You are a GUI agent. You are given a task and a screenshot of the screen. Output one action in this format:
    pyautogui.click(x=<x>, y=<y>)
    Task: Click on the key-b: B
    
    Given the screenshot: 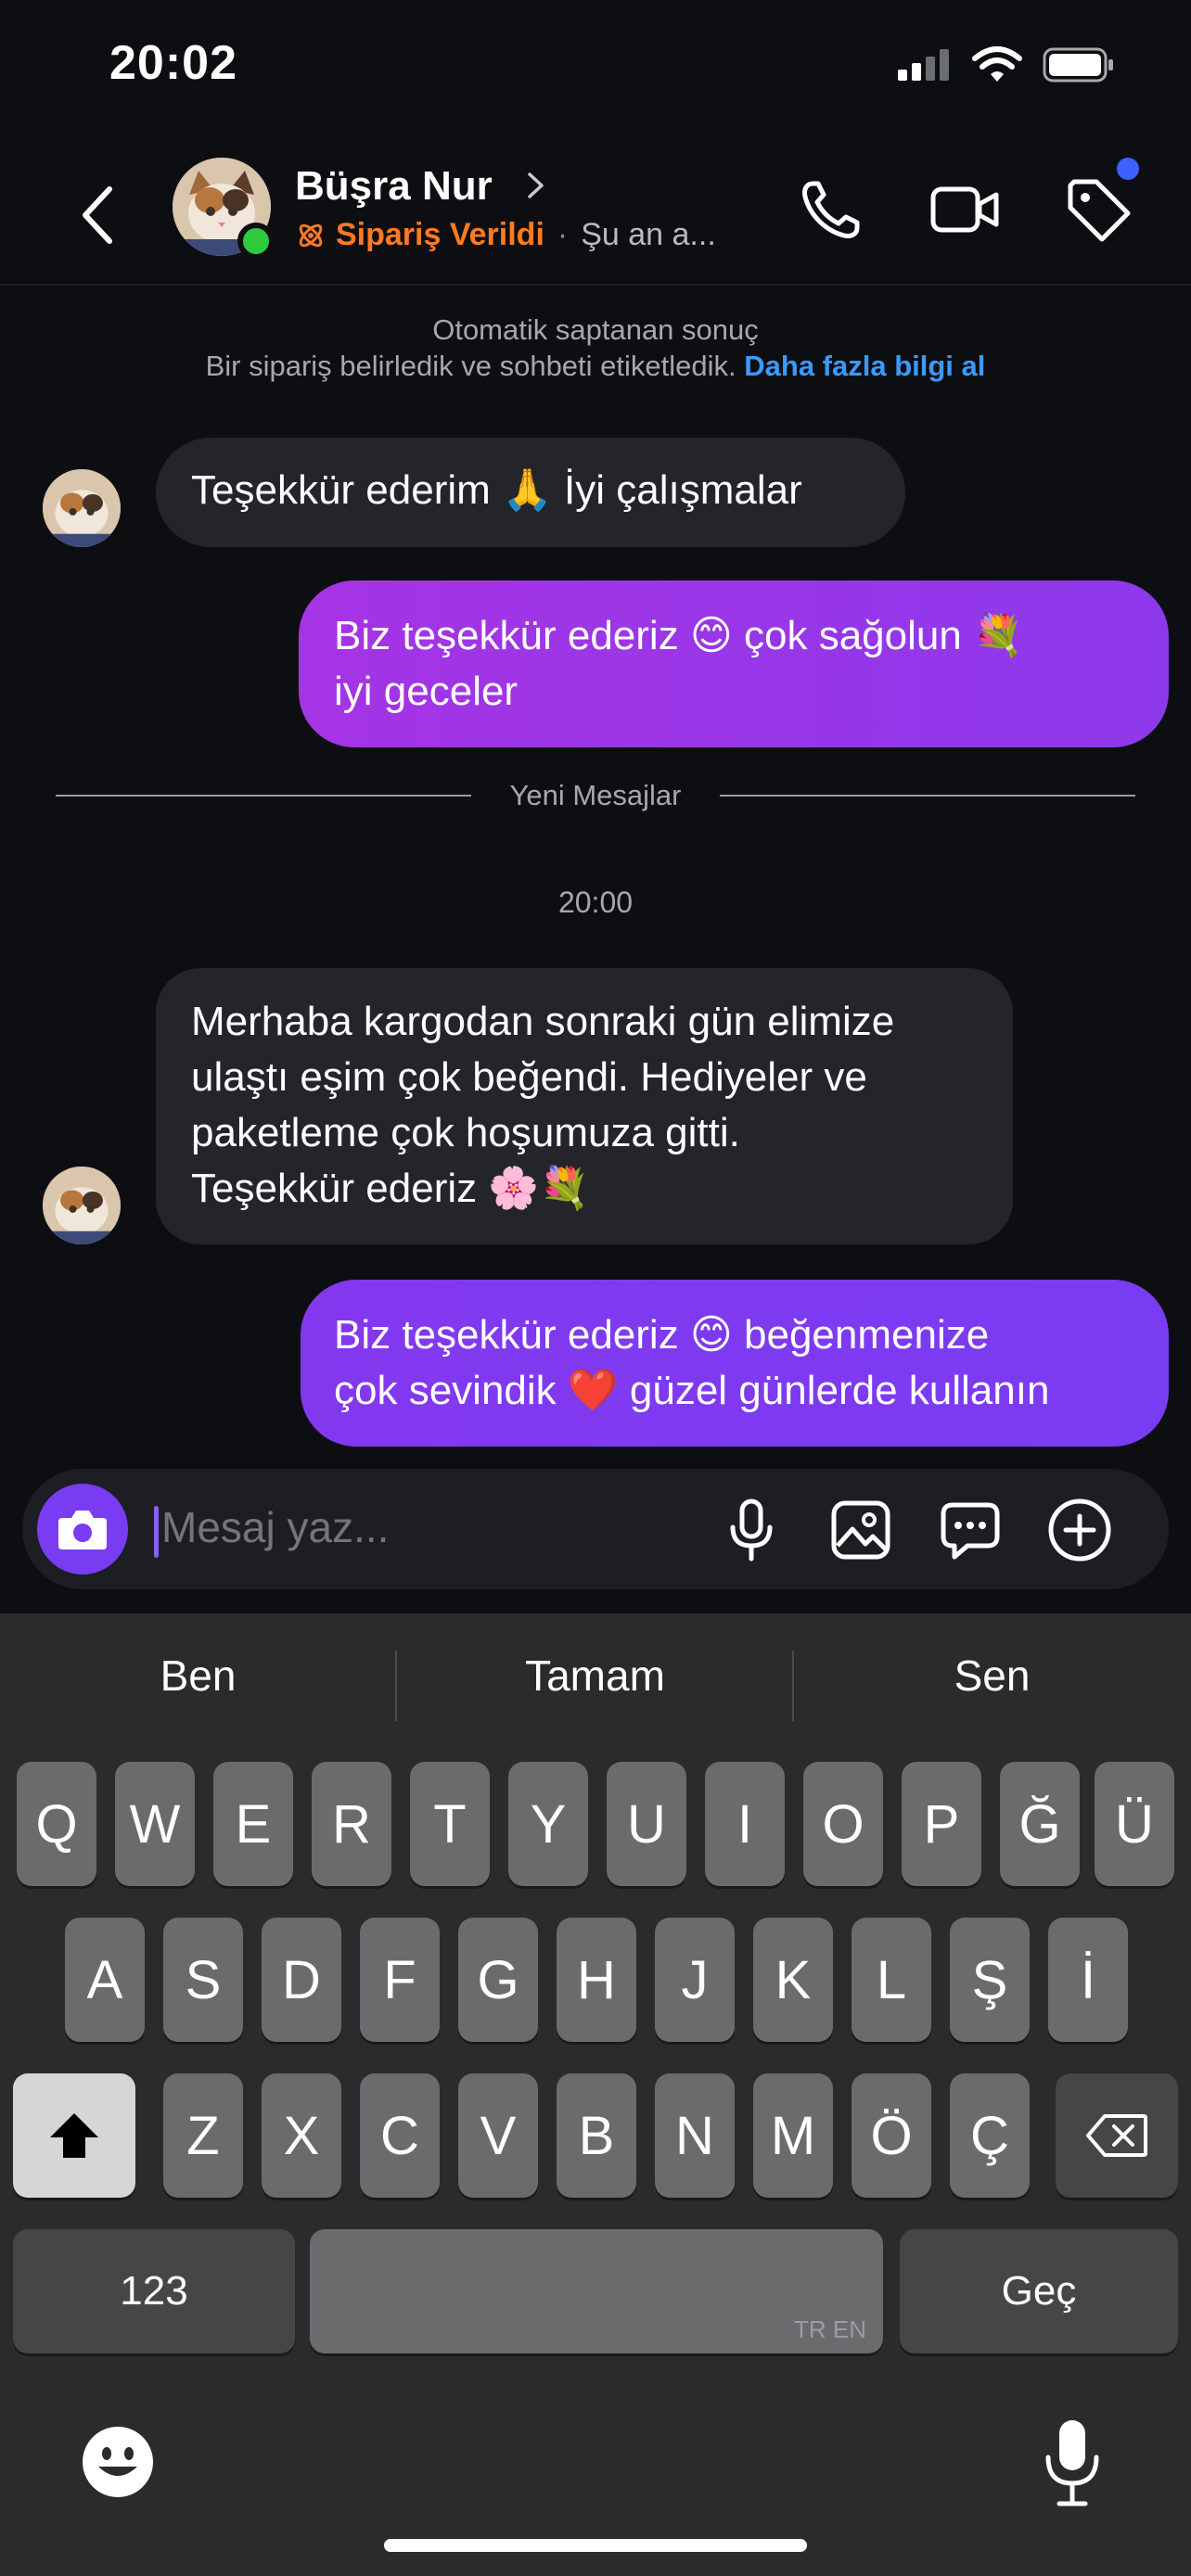 What is the action you would take?
    pyautogui.click(x=597, y=2136)
    